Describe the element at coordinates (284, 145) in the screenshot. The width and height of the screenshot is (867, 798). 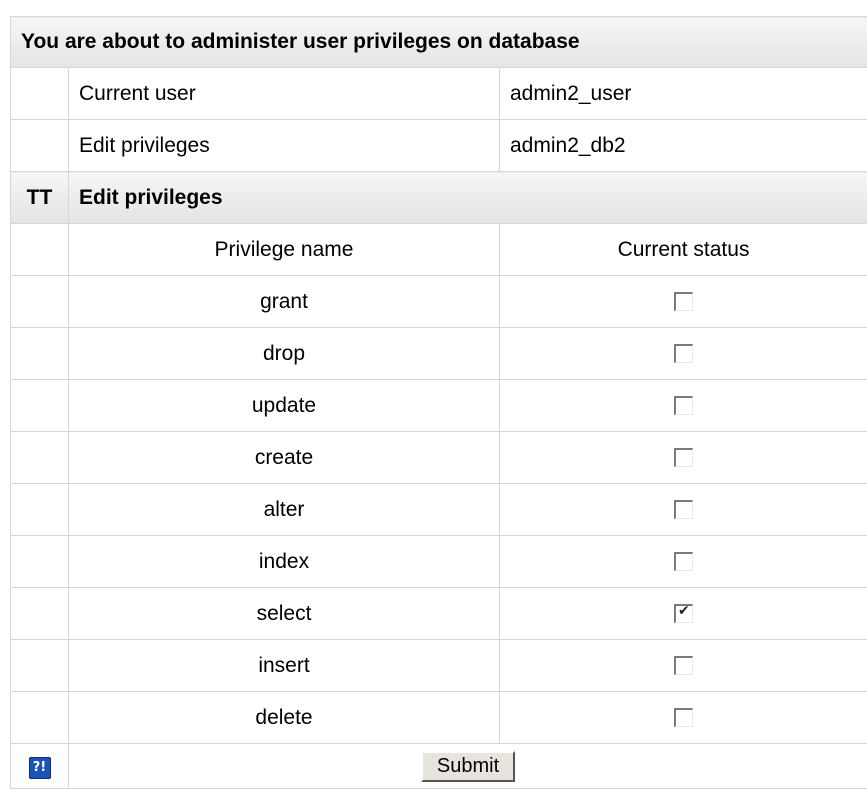
I see `edit-privileges-label: Edit privileges` at that location.